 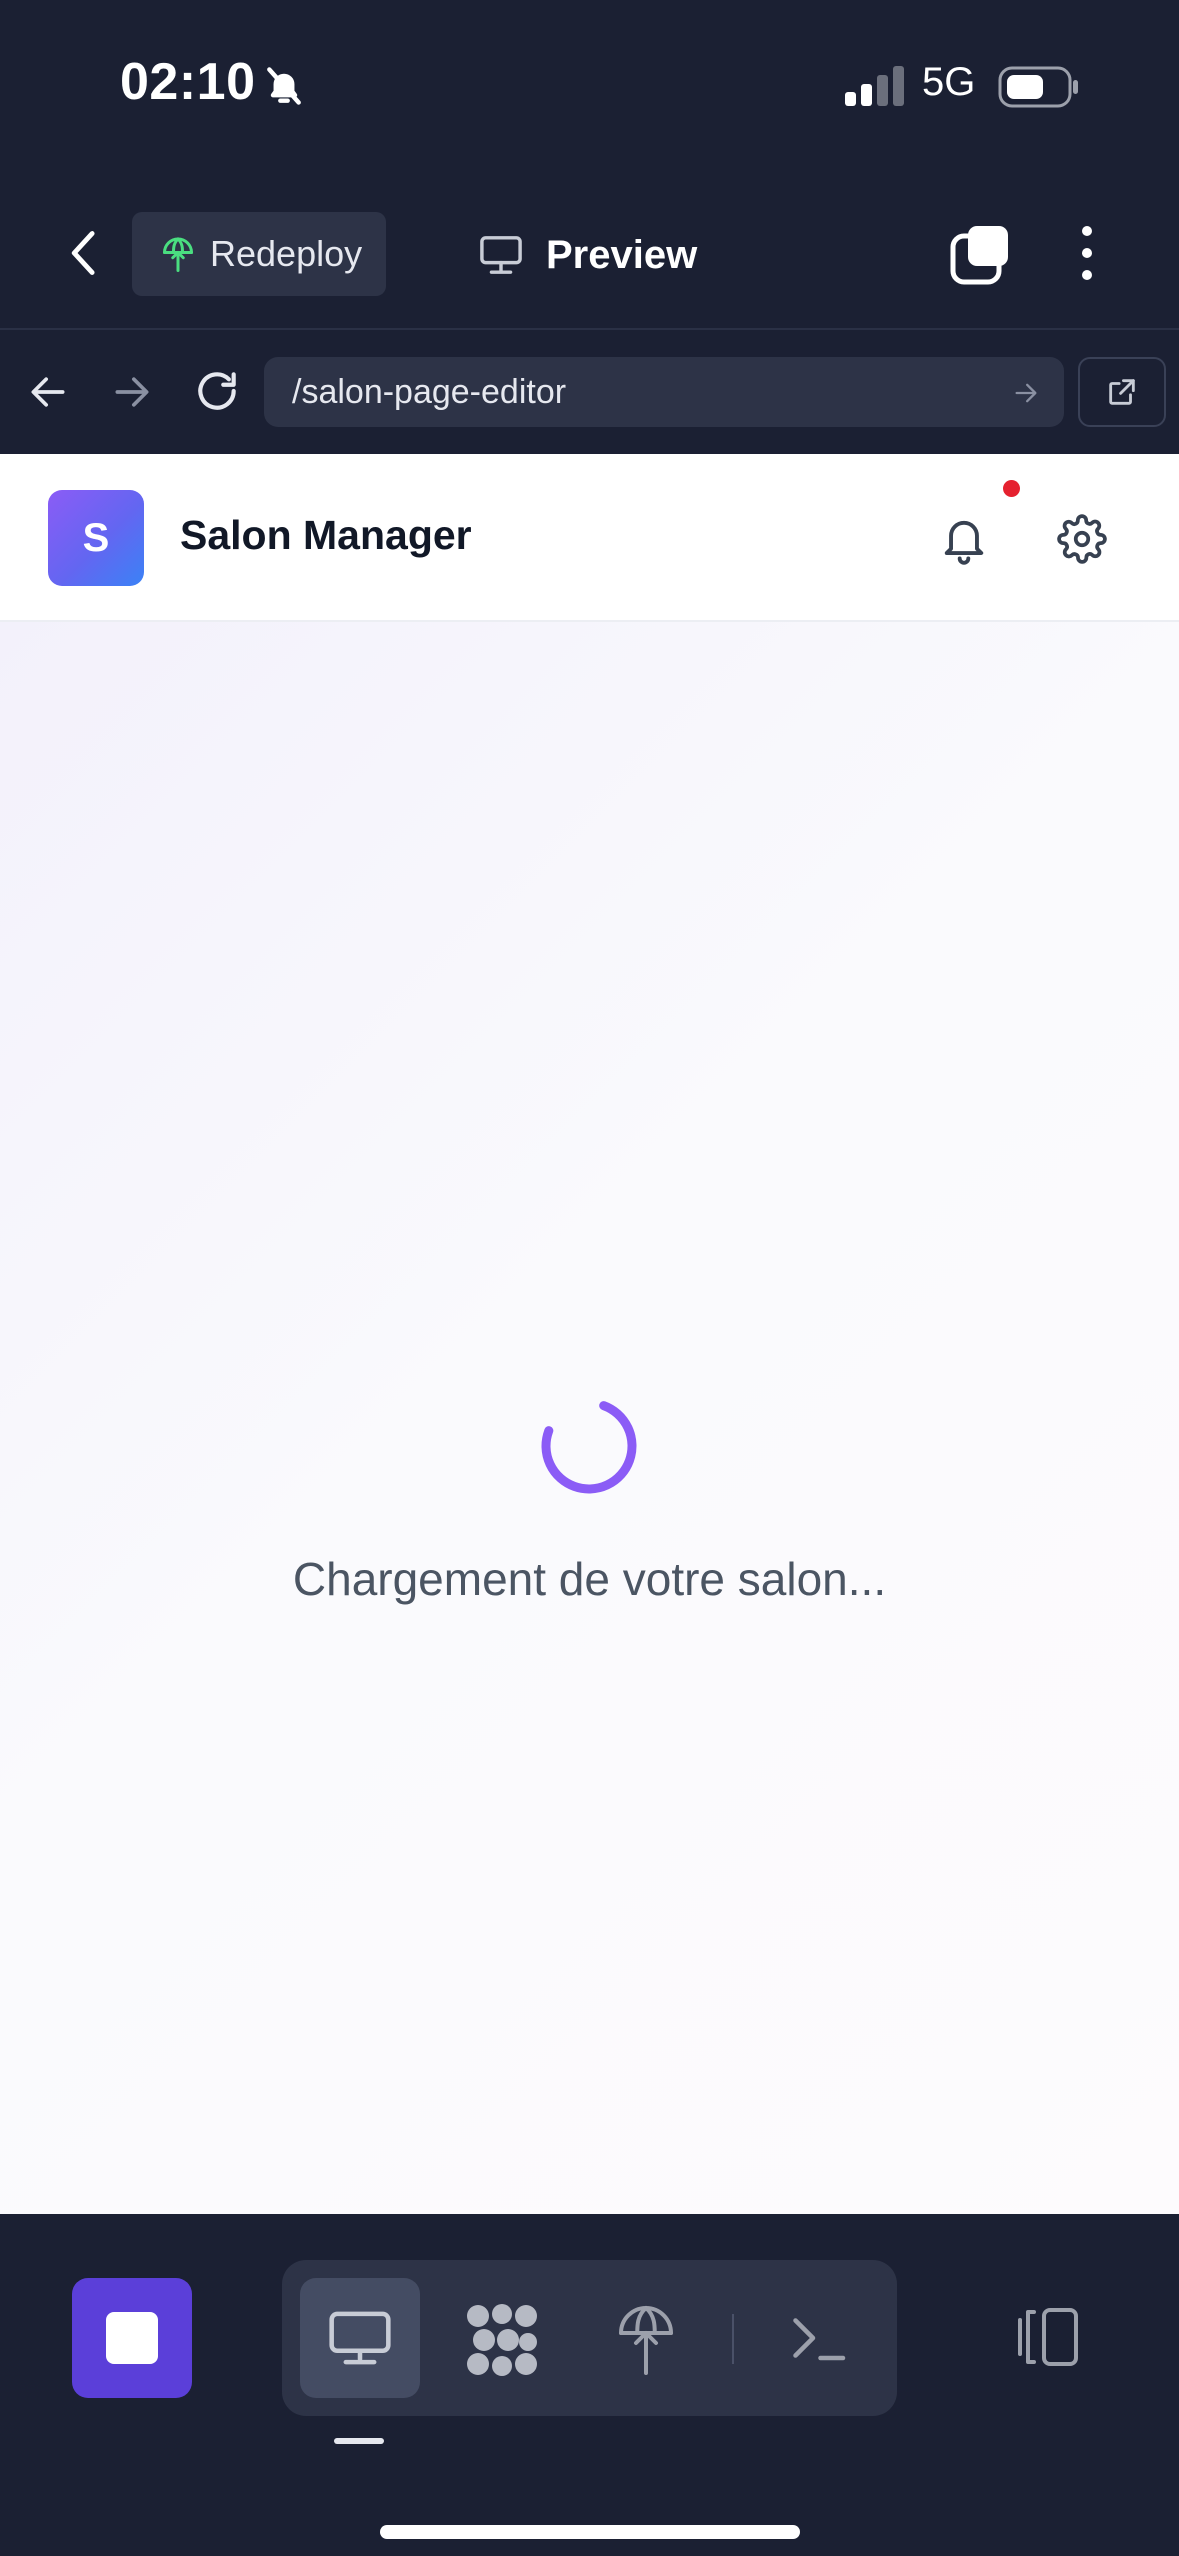 I want to click on divider, so click(x=733, y=2339).